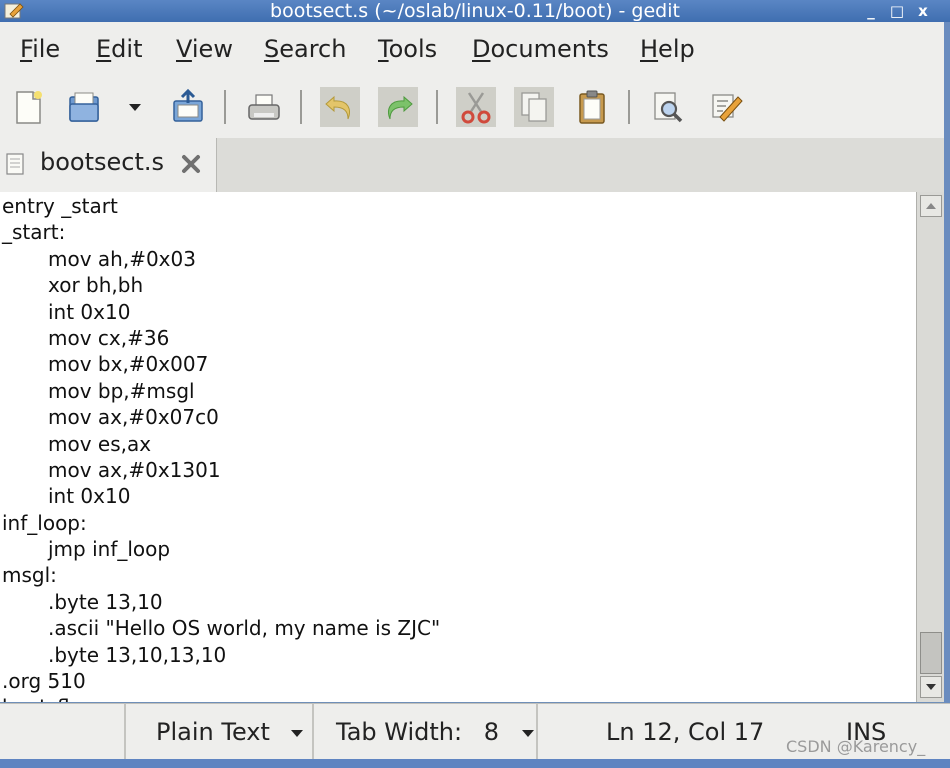 Image resolution: width=950 pixels, height=768 pixels. I want to click on code-line: .byte 13,10, so click(105, 601).